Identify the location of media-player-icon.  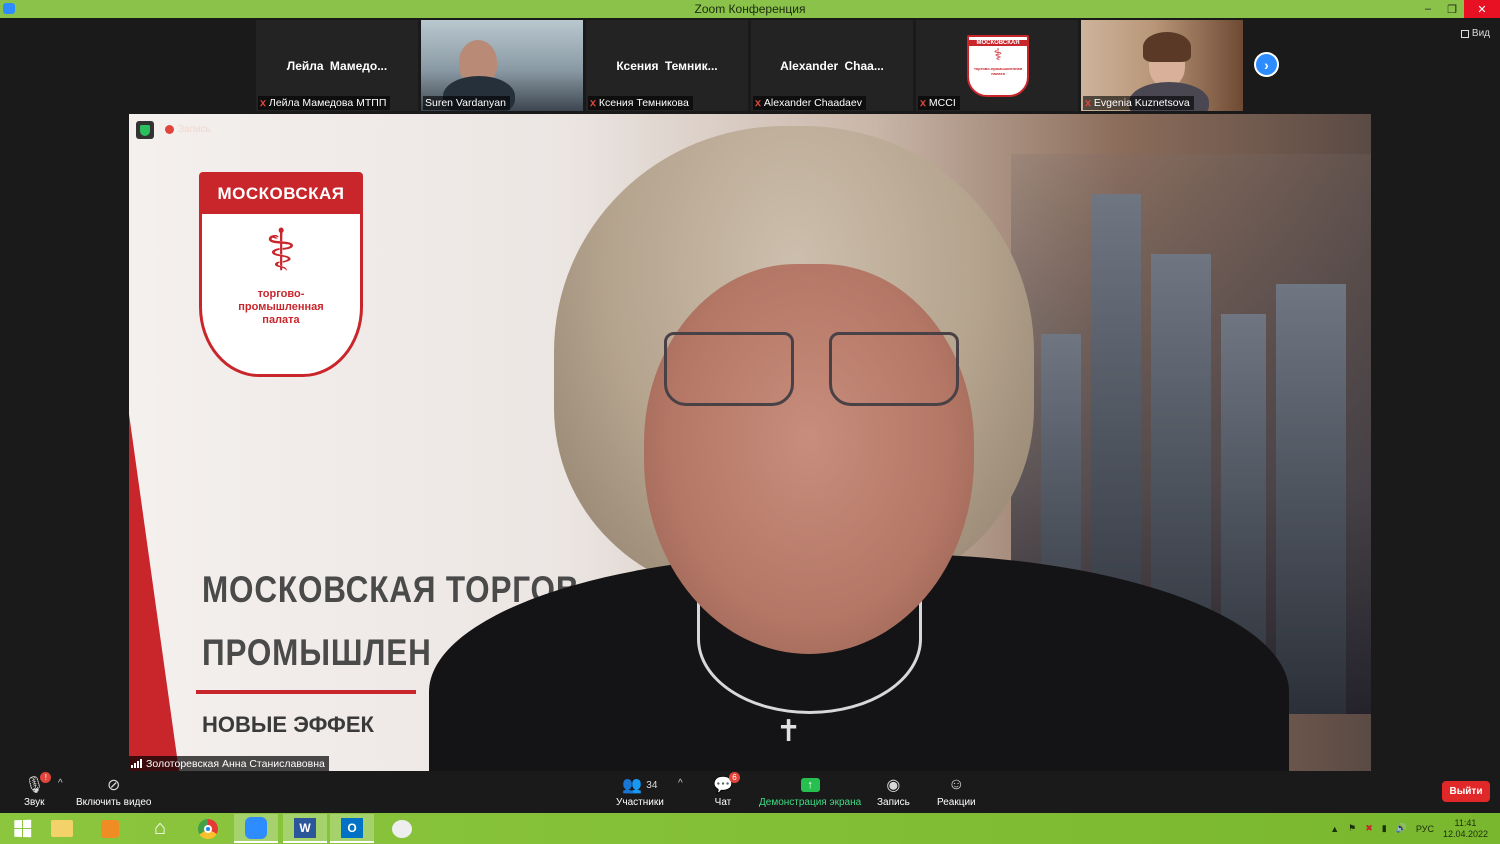
(110, 828).